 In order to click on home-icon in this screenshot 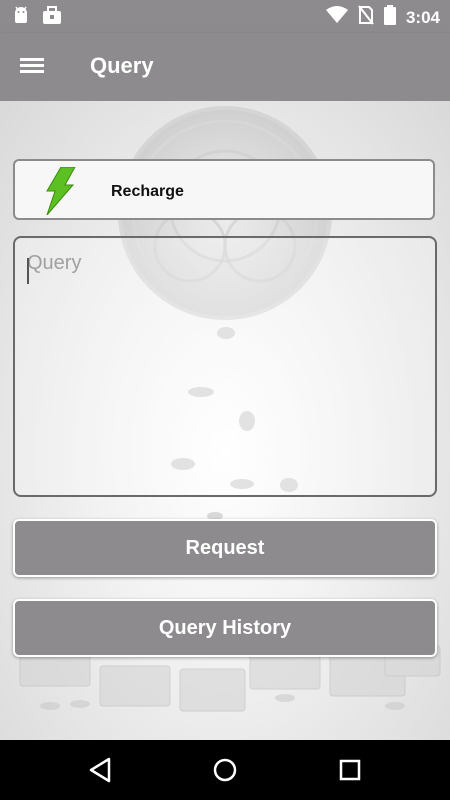, I will do `click(225, 772)`.